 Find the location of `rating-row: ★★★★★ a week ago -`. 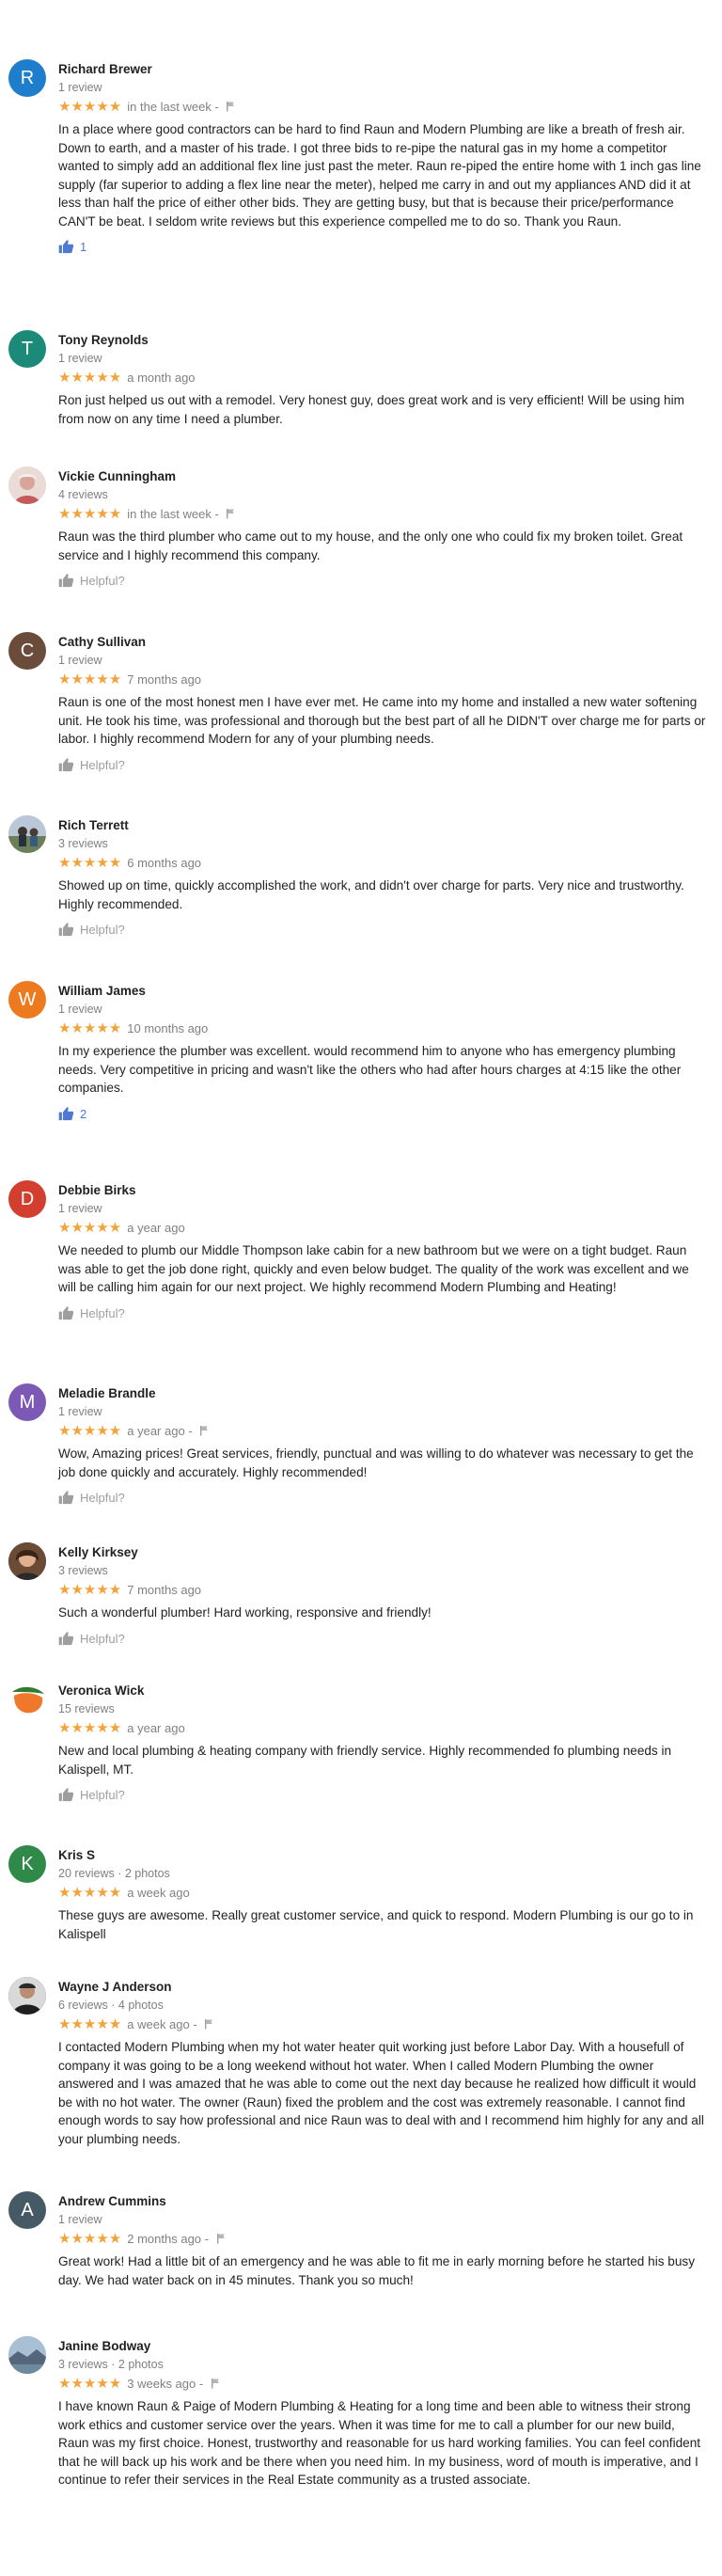

rating-row: ★★★★★ a week ago - is located at coordinates (383, 2024).